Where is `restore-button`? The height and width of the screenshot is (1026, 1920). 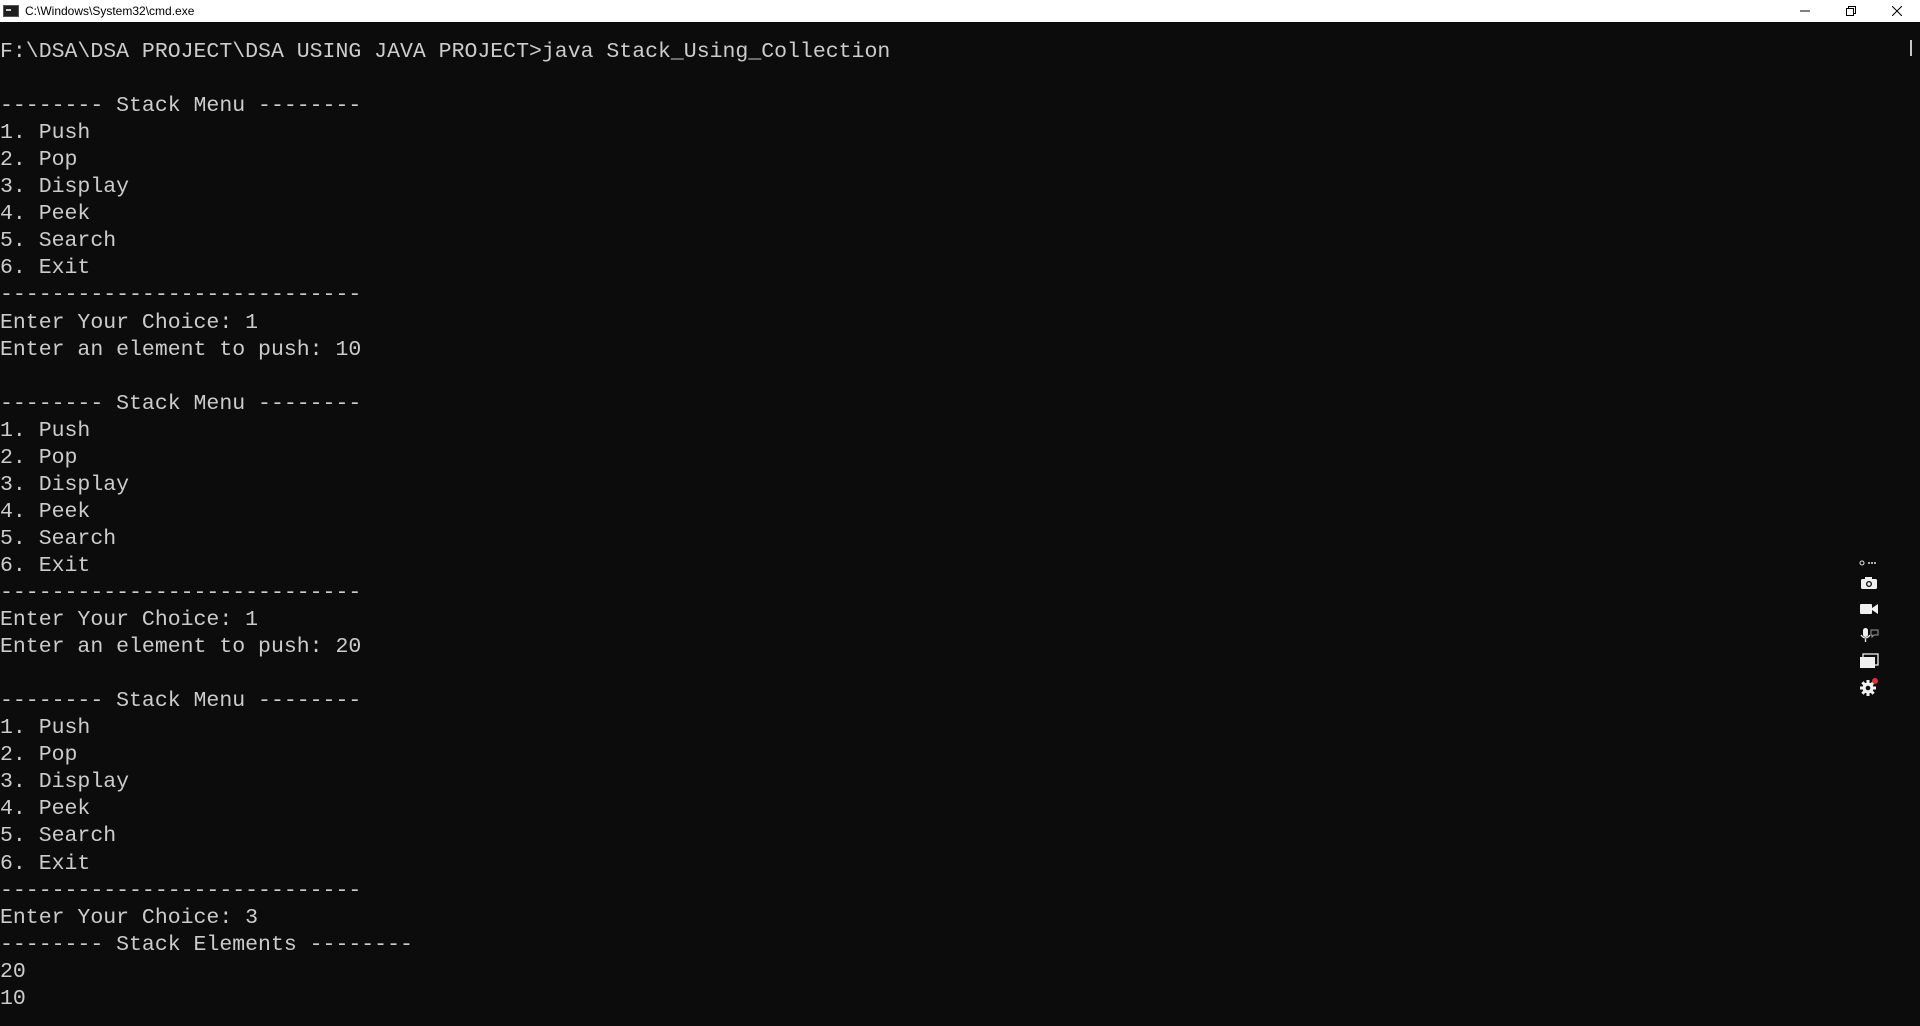
restore-button is located at coordinates (1851, 11).